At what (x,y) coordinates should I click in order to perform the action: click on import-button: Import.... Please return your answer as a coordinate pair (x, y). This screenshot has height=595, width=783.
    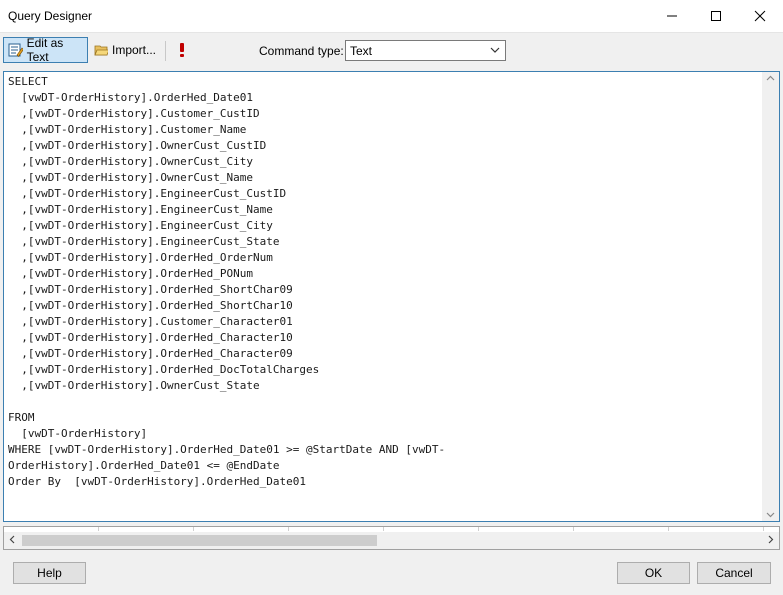
    Looking at the image, I should click on (125, 50).